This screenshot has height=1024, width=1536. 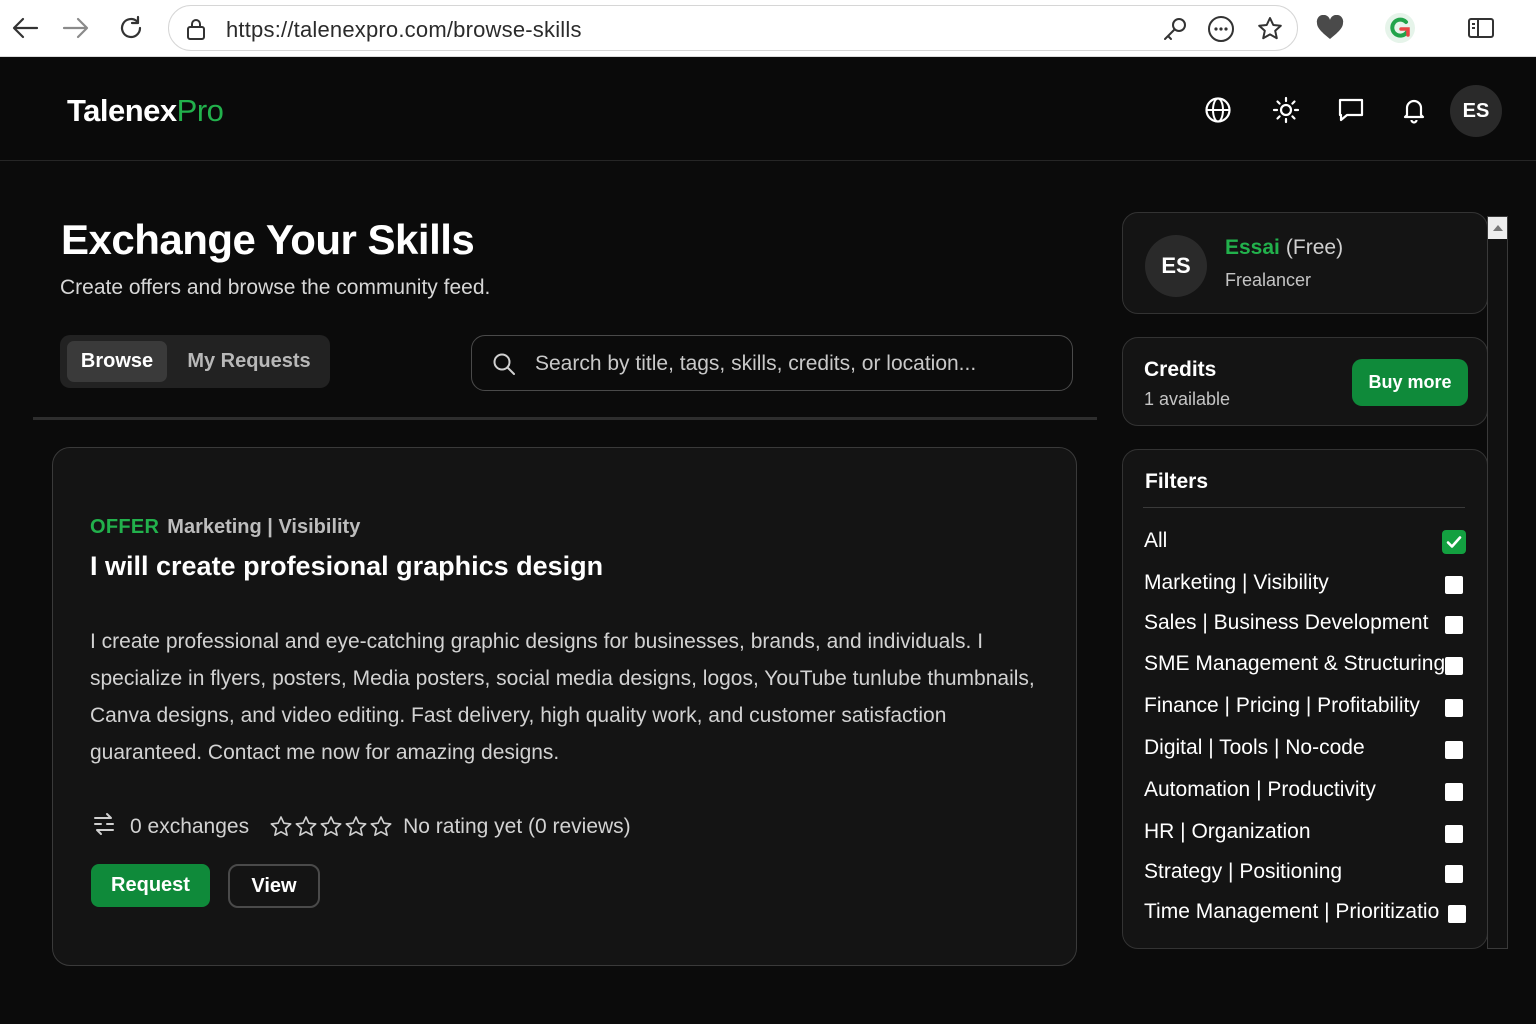 What do you see at coordinates (404, 30) in the screenshot?
I see `url-text: https://talenexpro.com/browse-skills` at bounding box center [404, 30].